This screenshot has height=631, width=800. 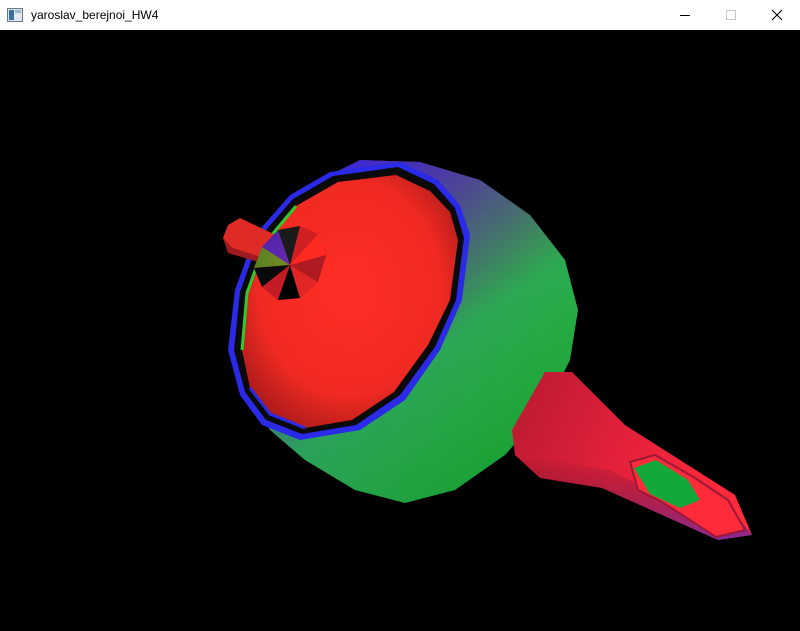 I want to click on maximize-icon, so click(x=731, y=15).